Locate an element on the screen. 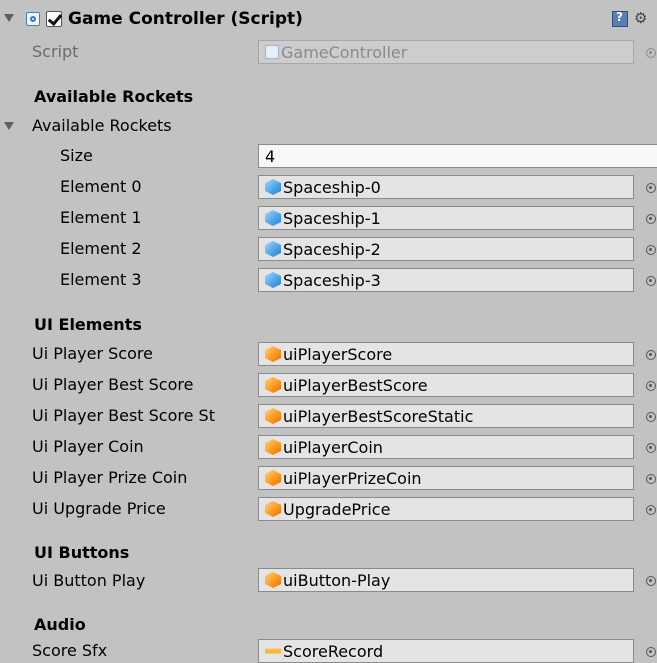 The width and height of the screenshot is (657, 663). audio-clip-icon is located at coordinates (273, 651).